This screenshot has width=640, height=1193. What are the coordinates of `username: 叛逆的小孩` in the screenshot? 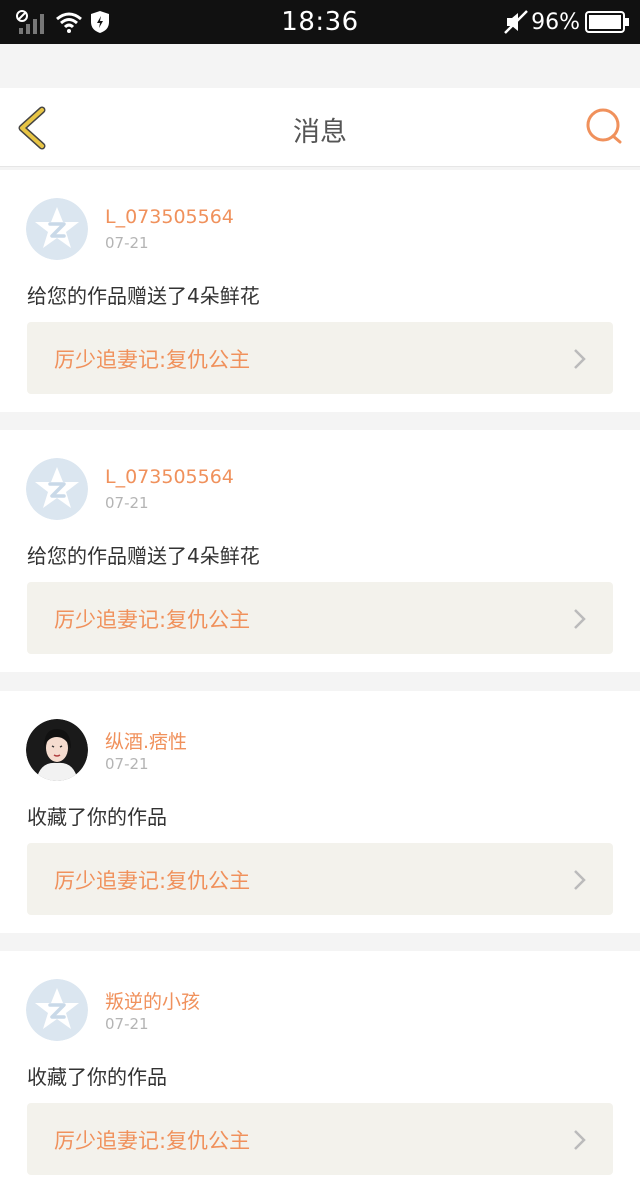 It's located at (152, 1000).